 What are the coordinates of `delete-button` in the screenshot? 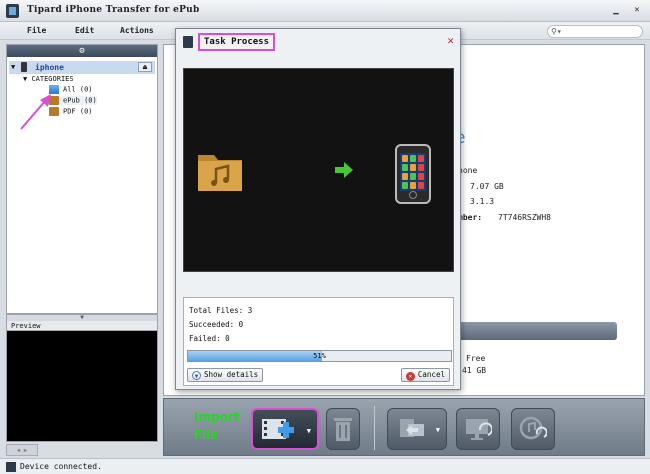 It's located at (343, 429).